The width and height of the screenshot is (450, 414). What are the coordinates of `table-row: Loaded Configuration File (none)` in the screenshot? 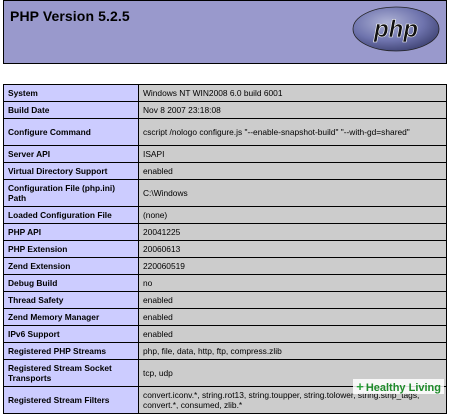 It's located at (225, 215).